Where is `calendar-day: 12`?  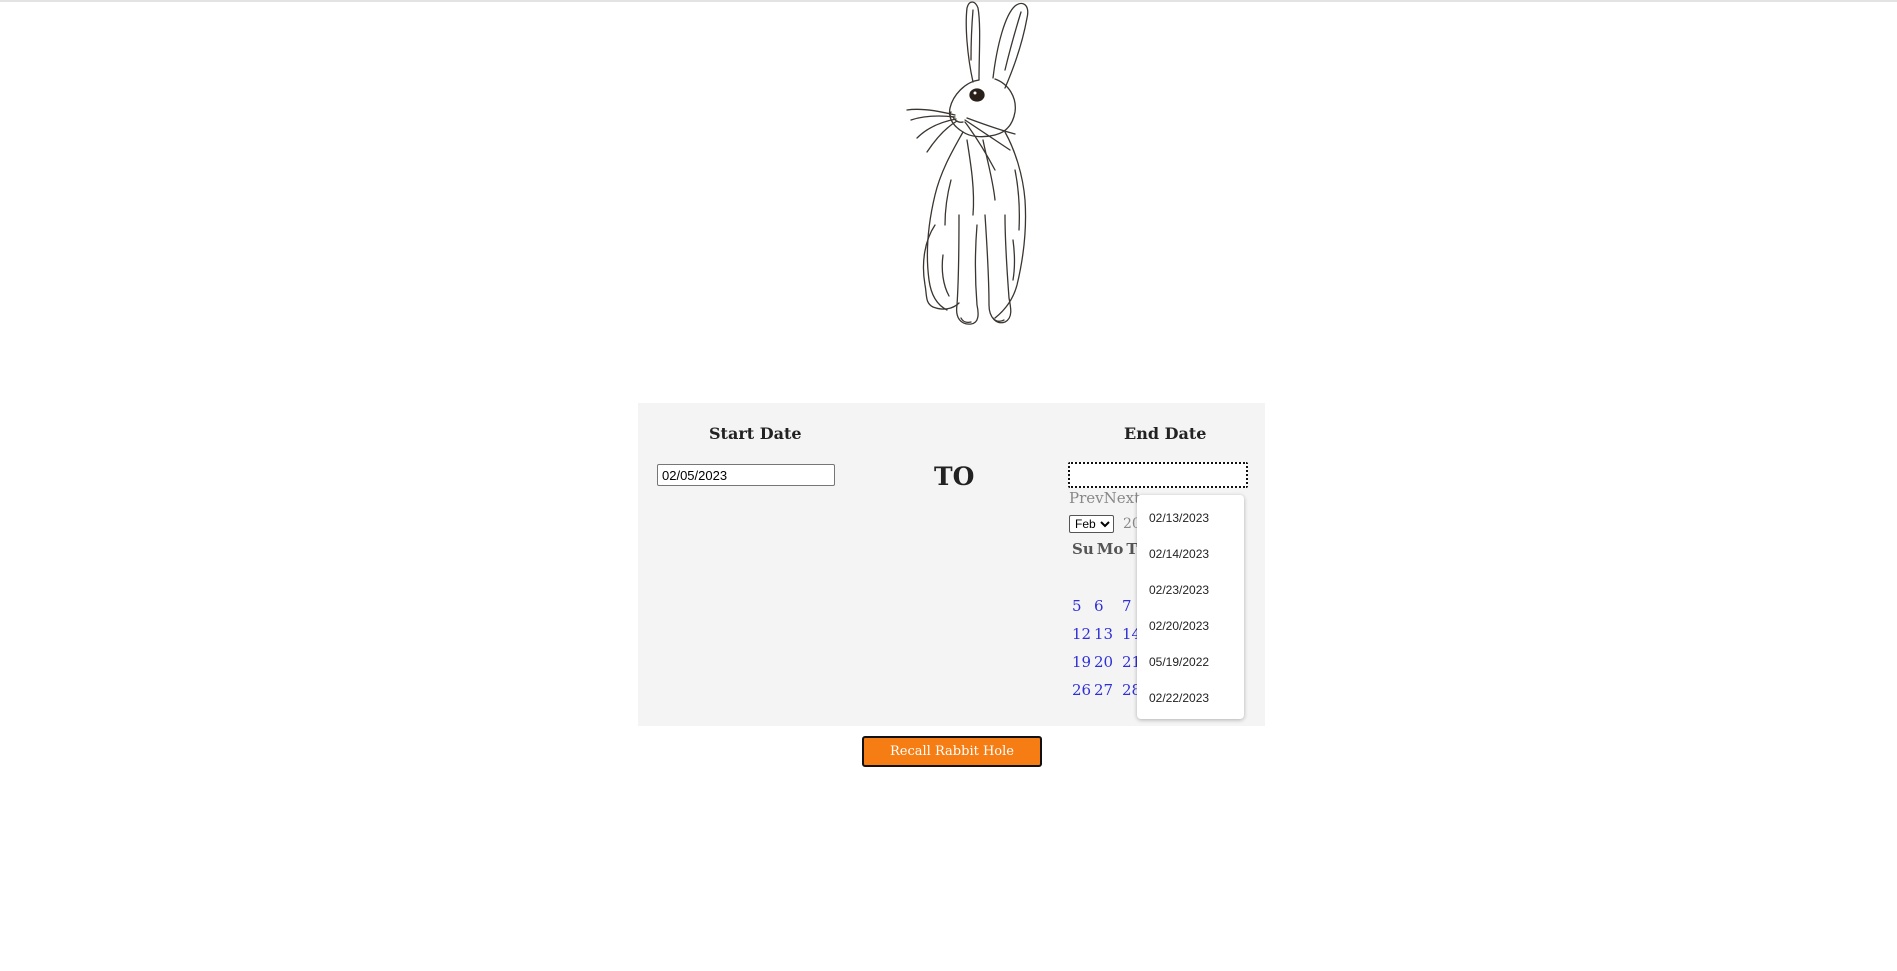 calendar-day: 12 is located at coordinates (1081, 634).